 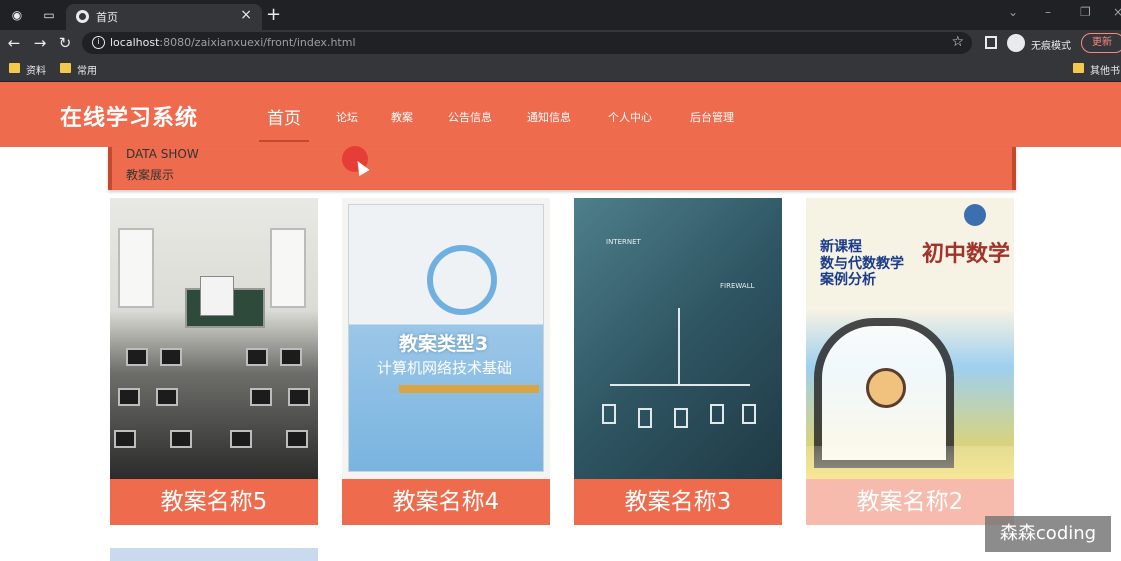 I want to click on qr-circle-shape, so click(x=462, y=280).